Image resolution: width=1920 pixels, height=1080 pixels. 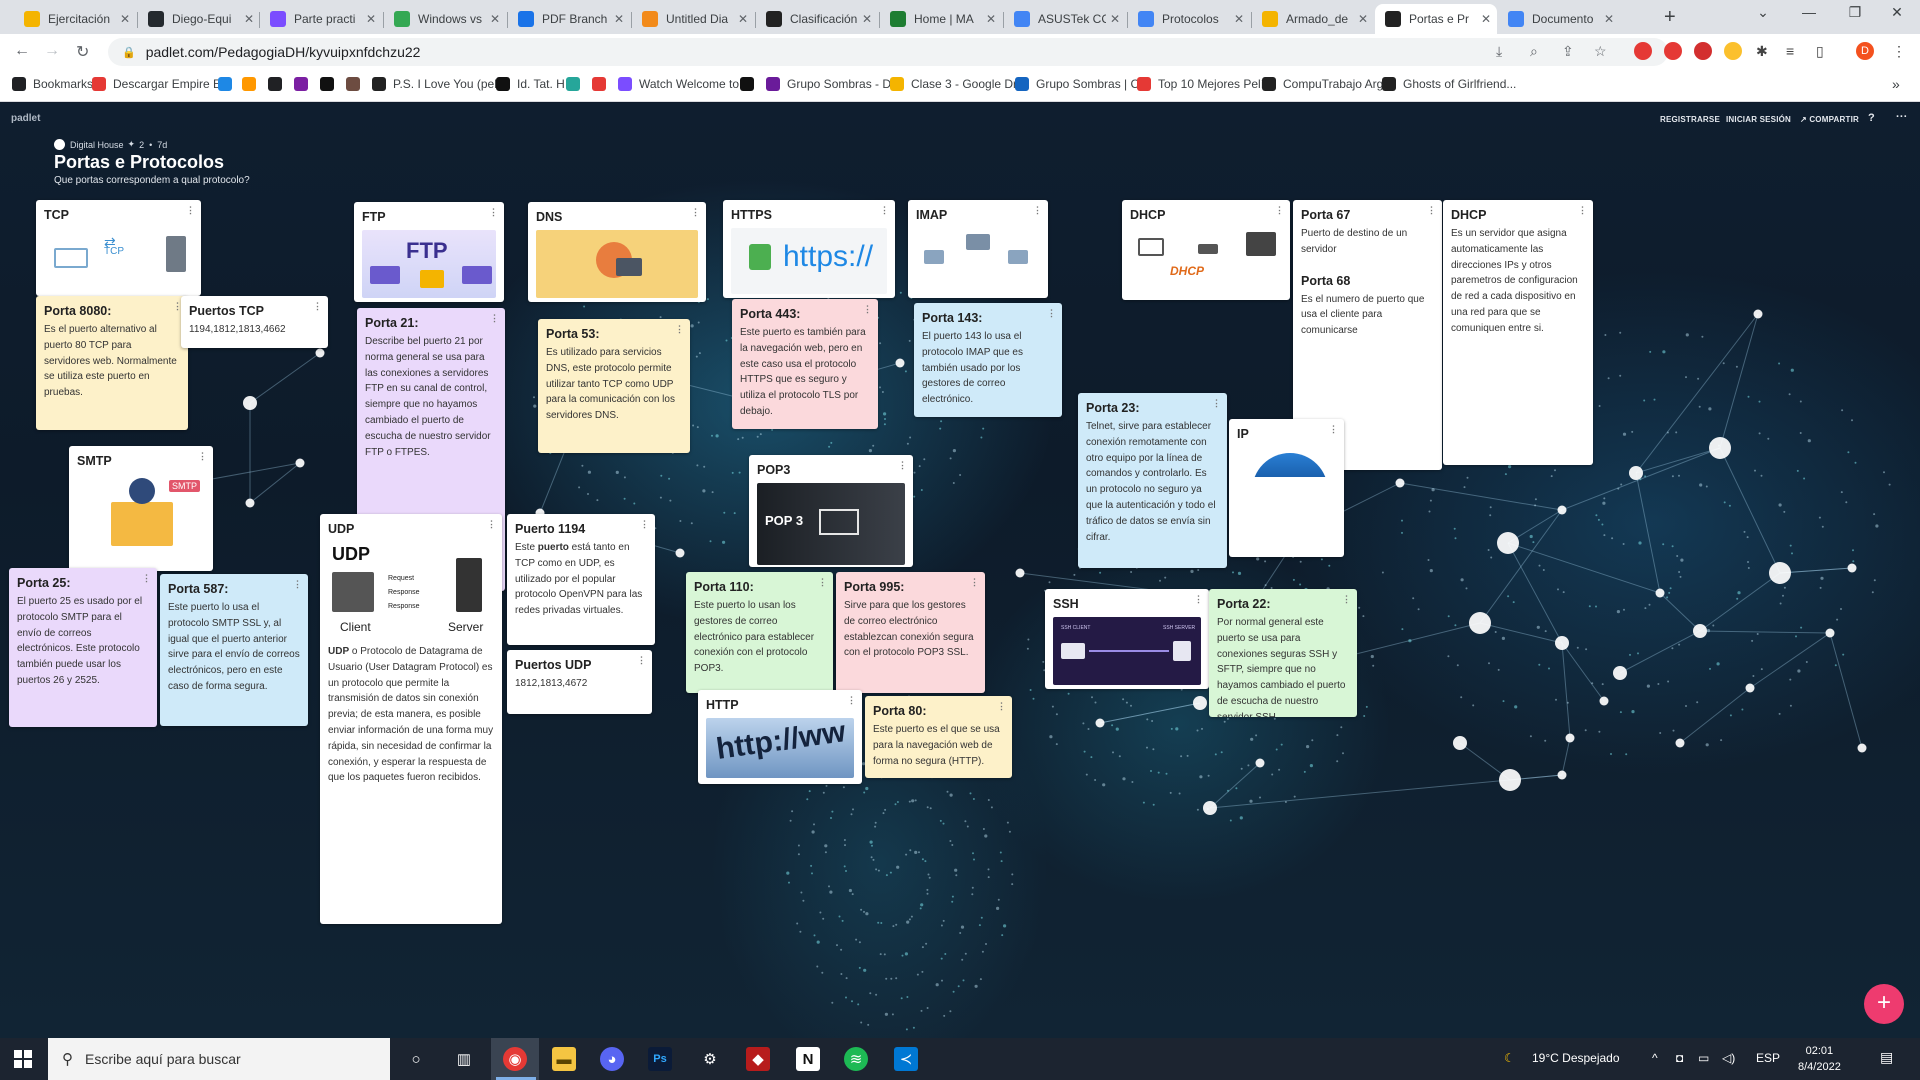 What do you see at coordinates (464, 1059) in the screenshot?
I see `task-view-icon: ▥` at bounding box center [464, 1059].